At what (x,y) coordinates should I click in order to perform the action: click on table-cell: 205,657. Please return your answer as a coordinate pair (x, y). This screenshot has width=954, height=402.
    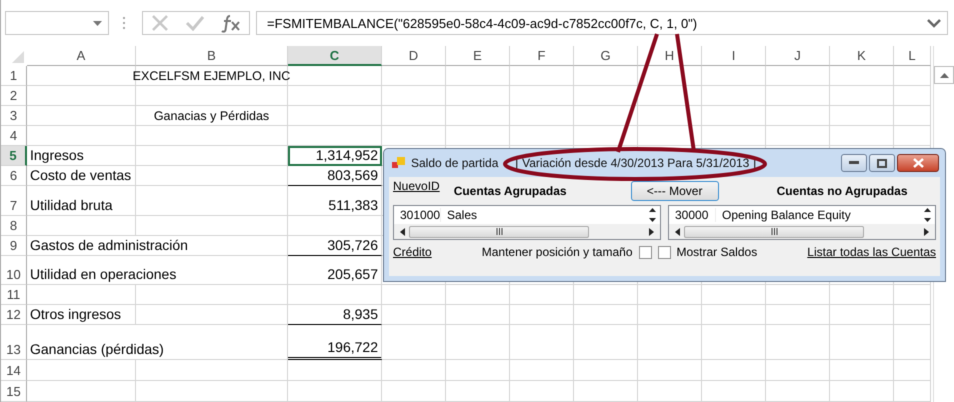
    Looking at the image, I should click on (335, 270).